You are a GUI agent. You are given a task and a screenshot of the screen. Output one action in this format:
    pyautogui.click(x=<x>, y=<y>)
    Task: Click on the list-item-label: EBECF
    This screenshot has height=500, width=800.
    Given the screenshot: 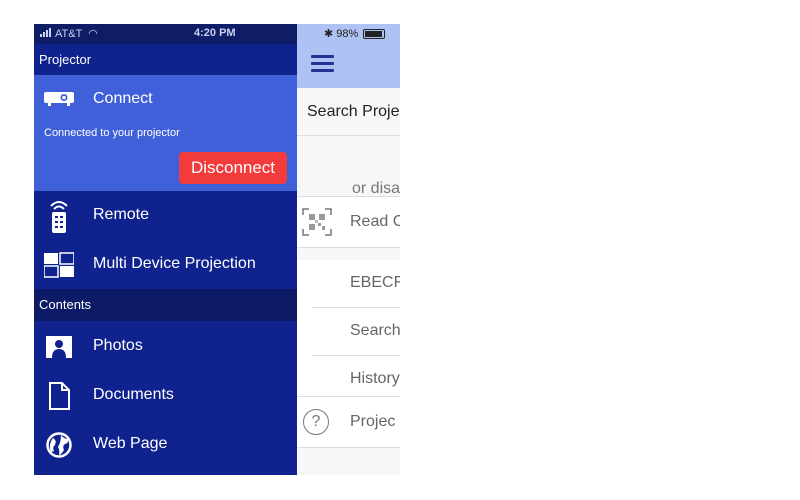 What is the action you would take?
    pyautogui.click(x=375, y=282)
    